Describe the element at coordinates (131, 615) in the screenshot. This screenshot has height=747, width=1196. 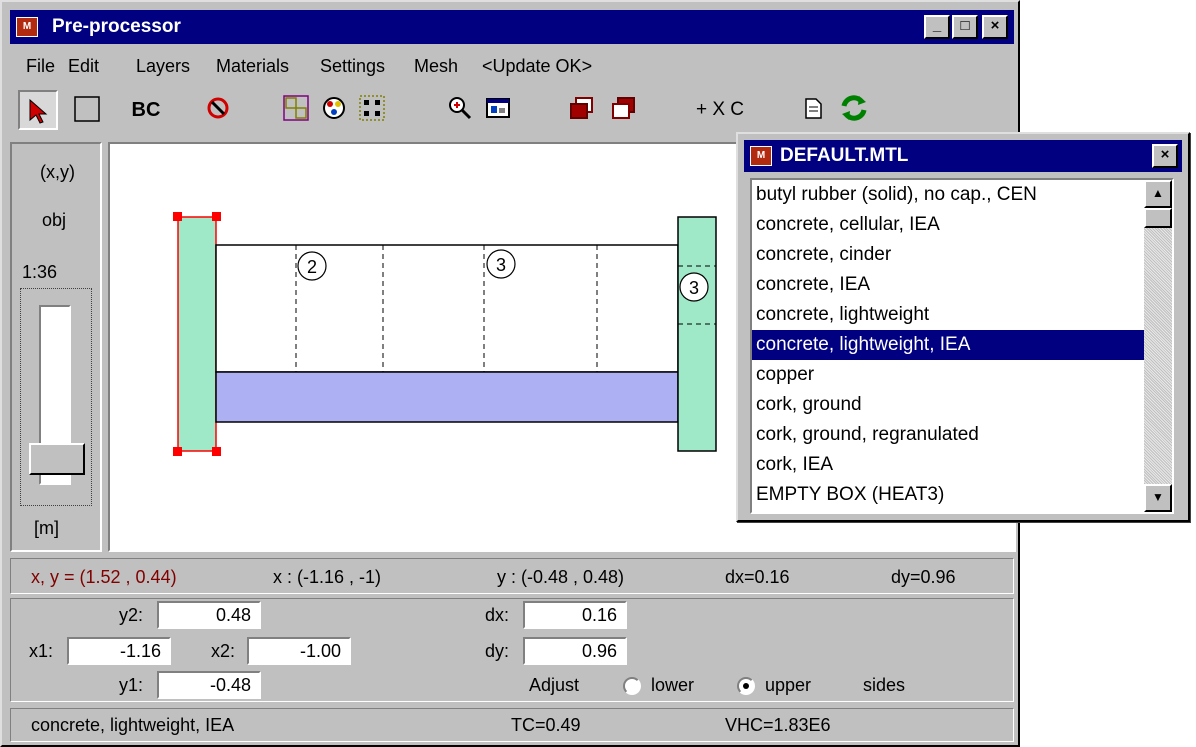
I see `y2-label: y2:` at that location.